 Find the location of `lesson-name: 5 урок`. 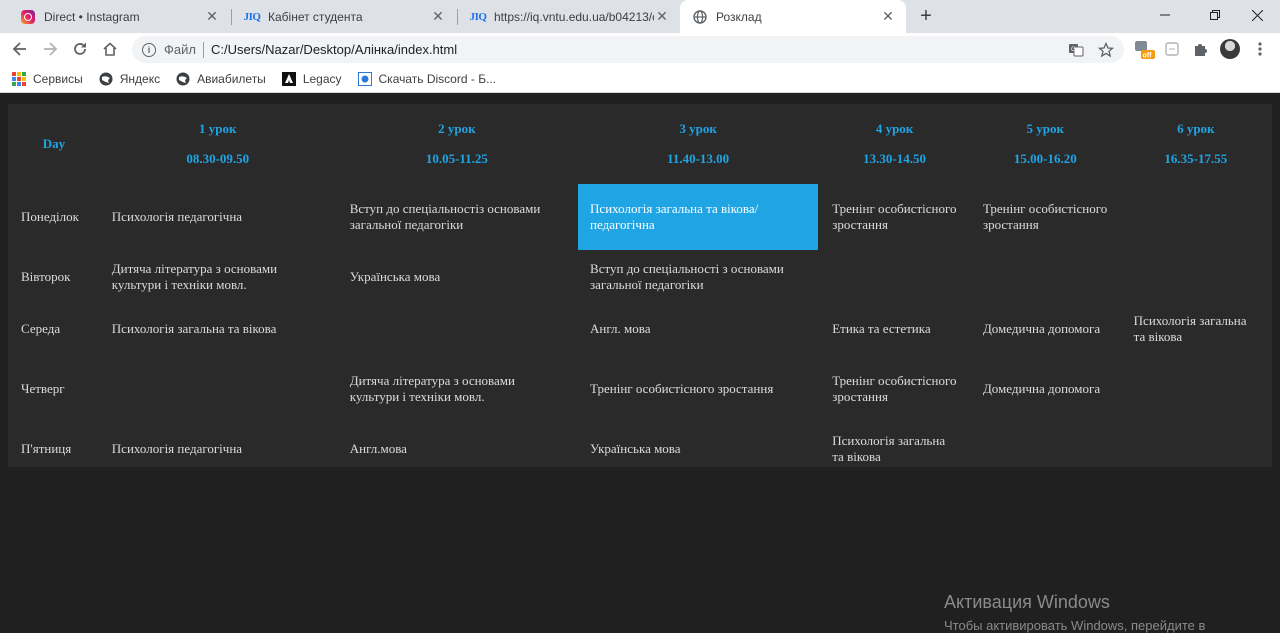

lesson-name: 5 урок is located at coordinates (1045, 128).